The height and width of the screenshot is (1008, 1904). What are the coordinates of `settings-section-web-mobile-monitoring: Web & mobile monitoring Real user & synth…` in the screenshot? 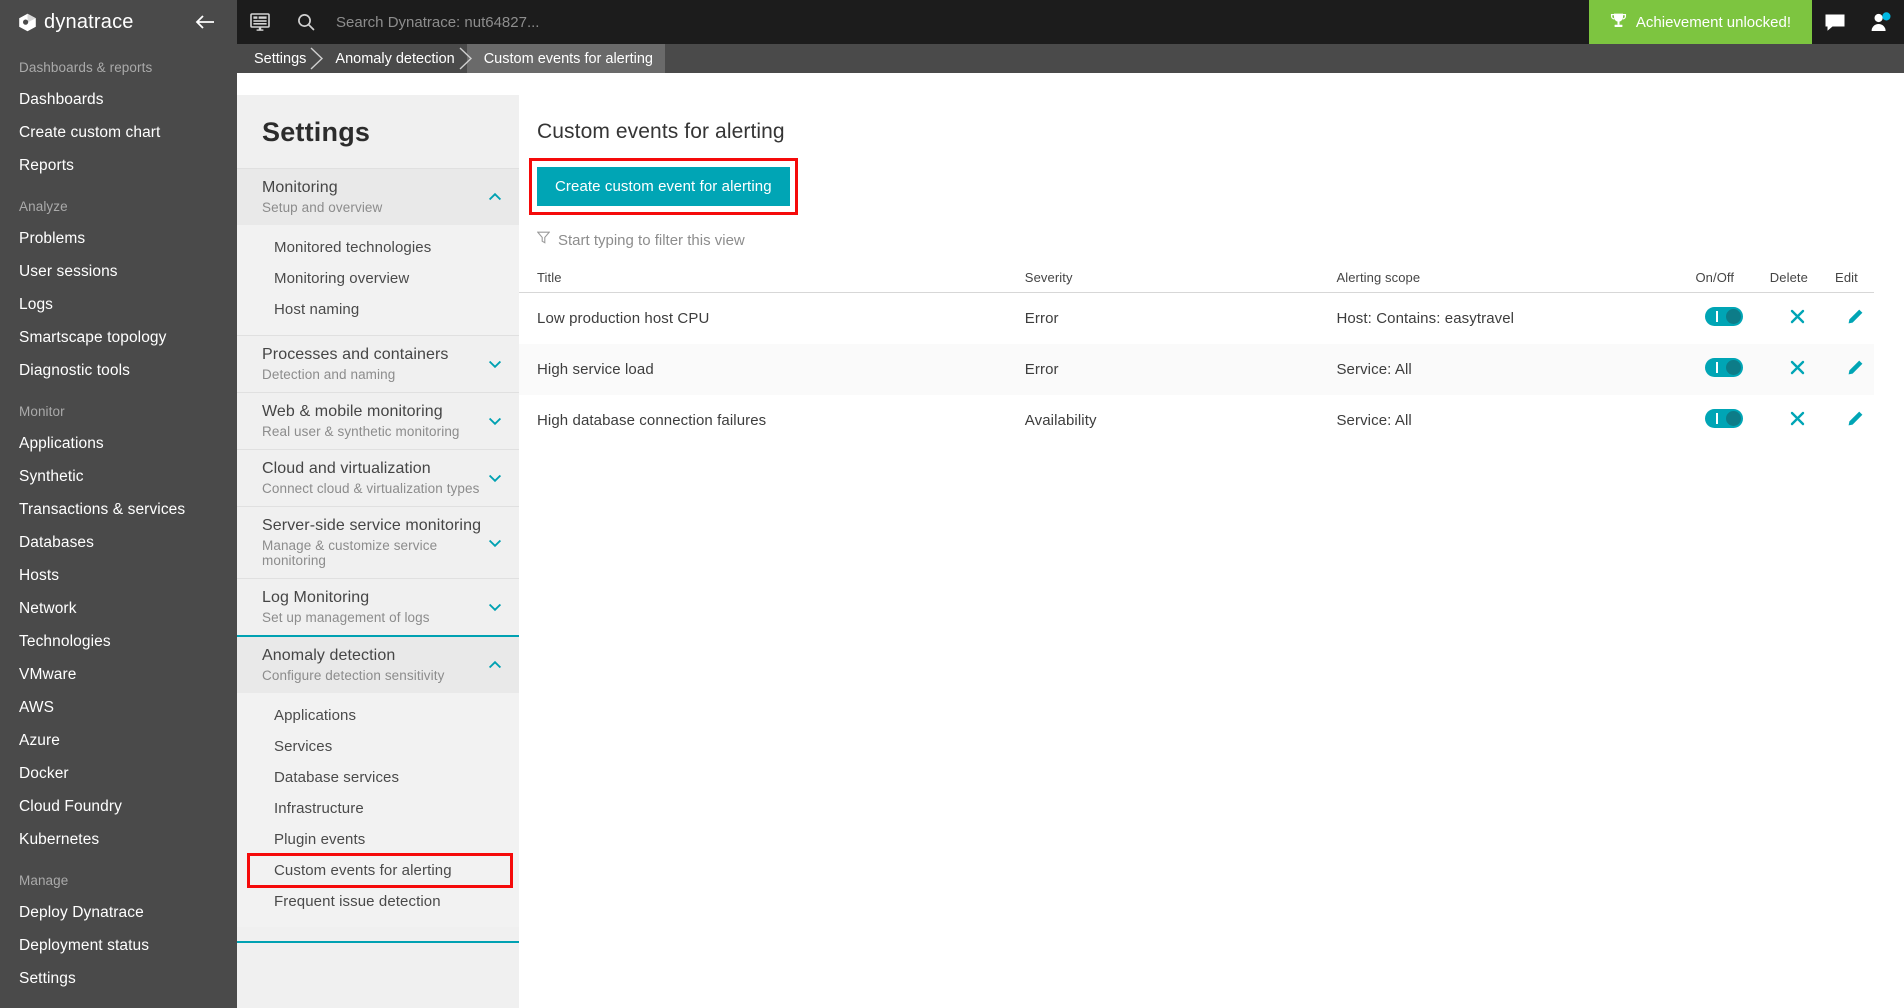 It's located at (378, 420).